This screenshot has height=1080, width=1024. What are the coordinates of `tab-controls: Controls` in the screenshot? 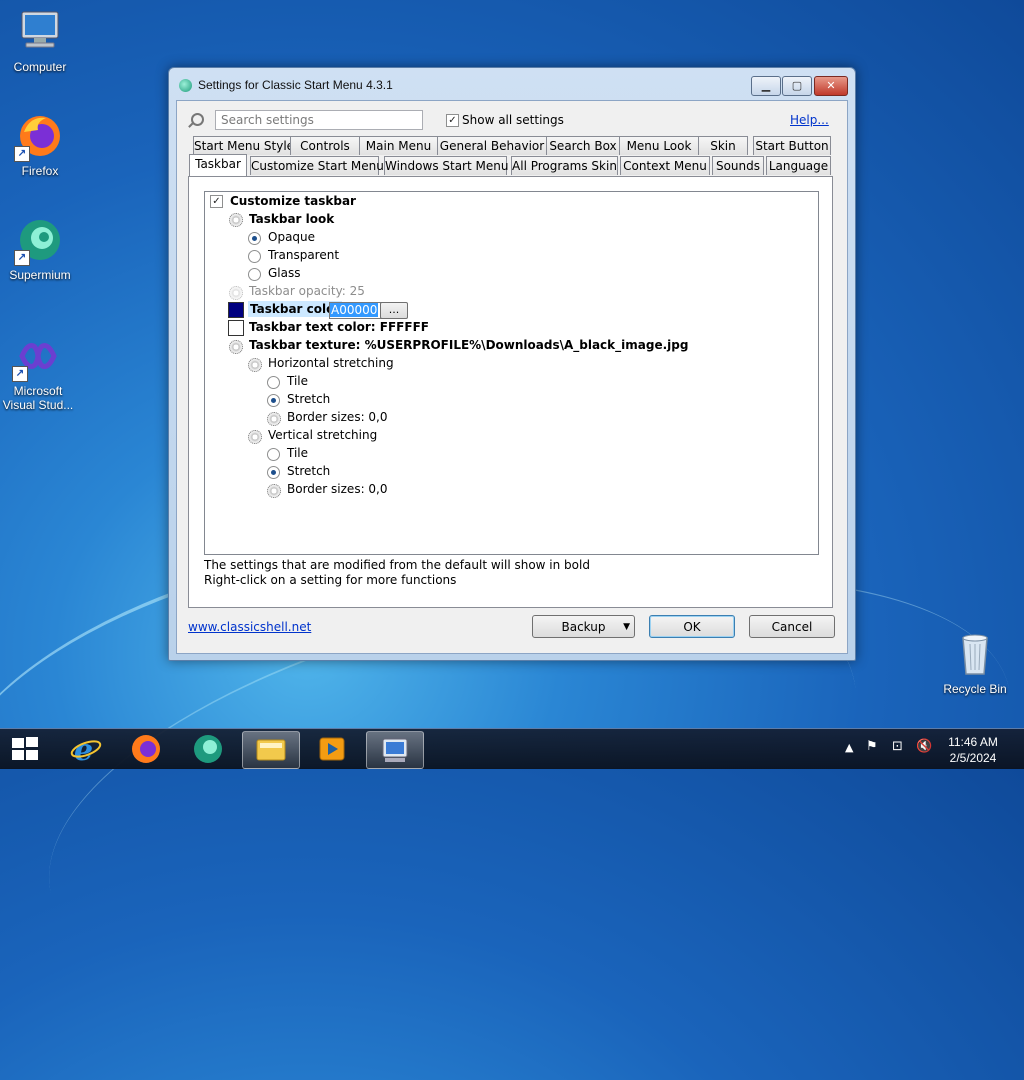 It's located at (325, 145).